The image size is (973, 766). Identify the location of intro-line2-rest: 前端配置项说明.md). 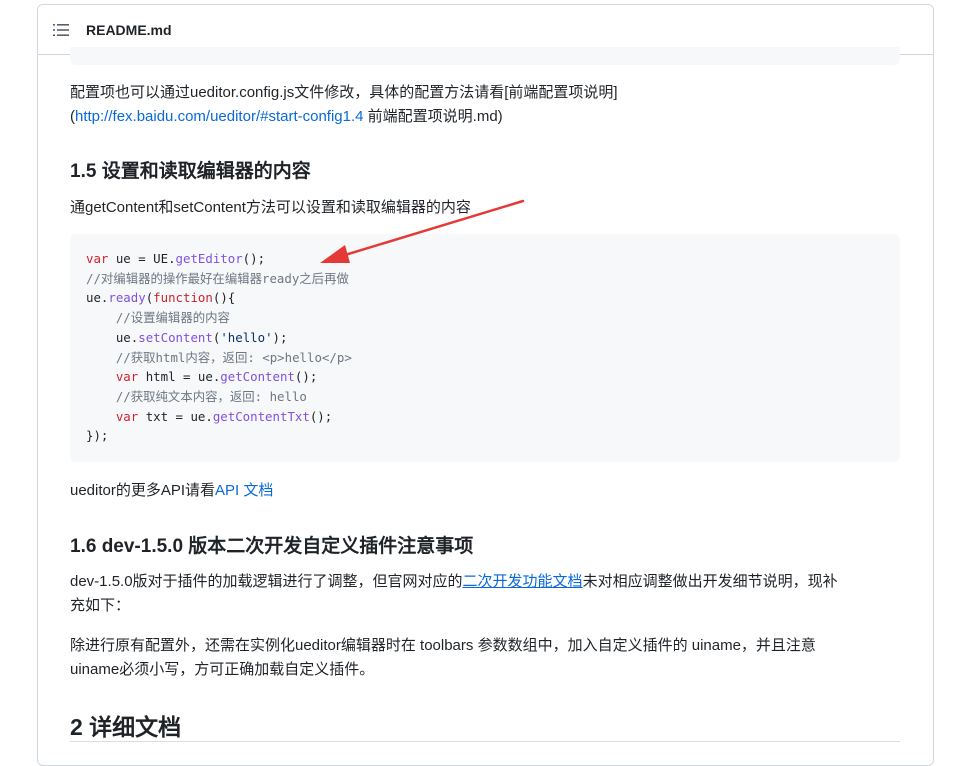
(433, 116).